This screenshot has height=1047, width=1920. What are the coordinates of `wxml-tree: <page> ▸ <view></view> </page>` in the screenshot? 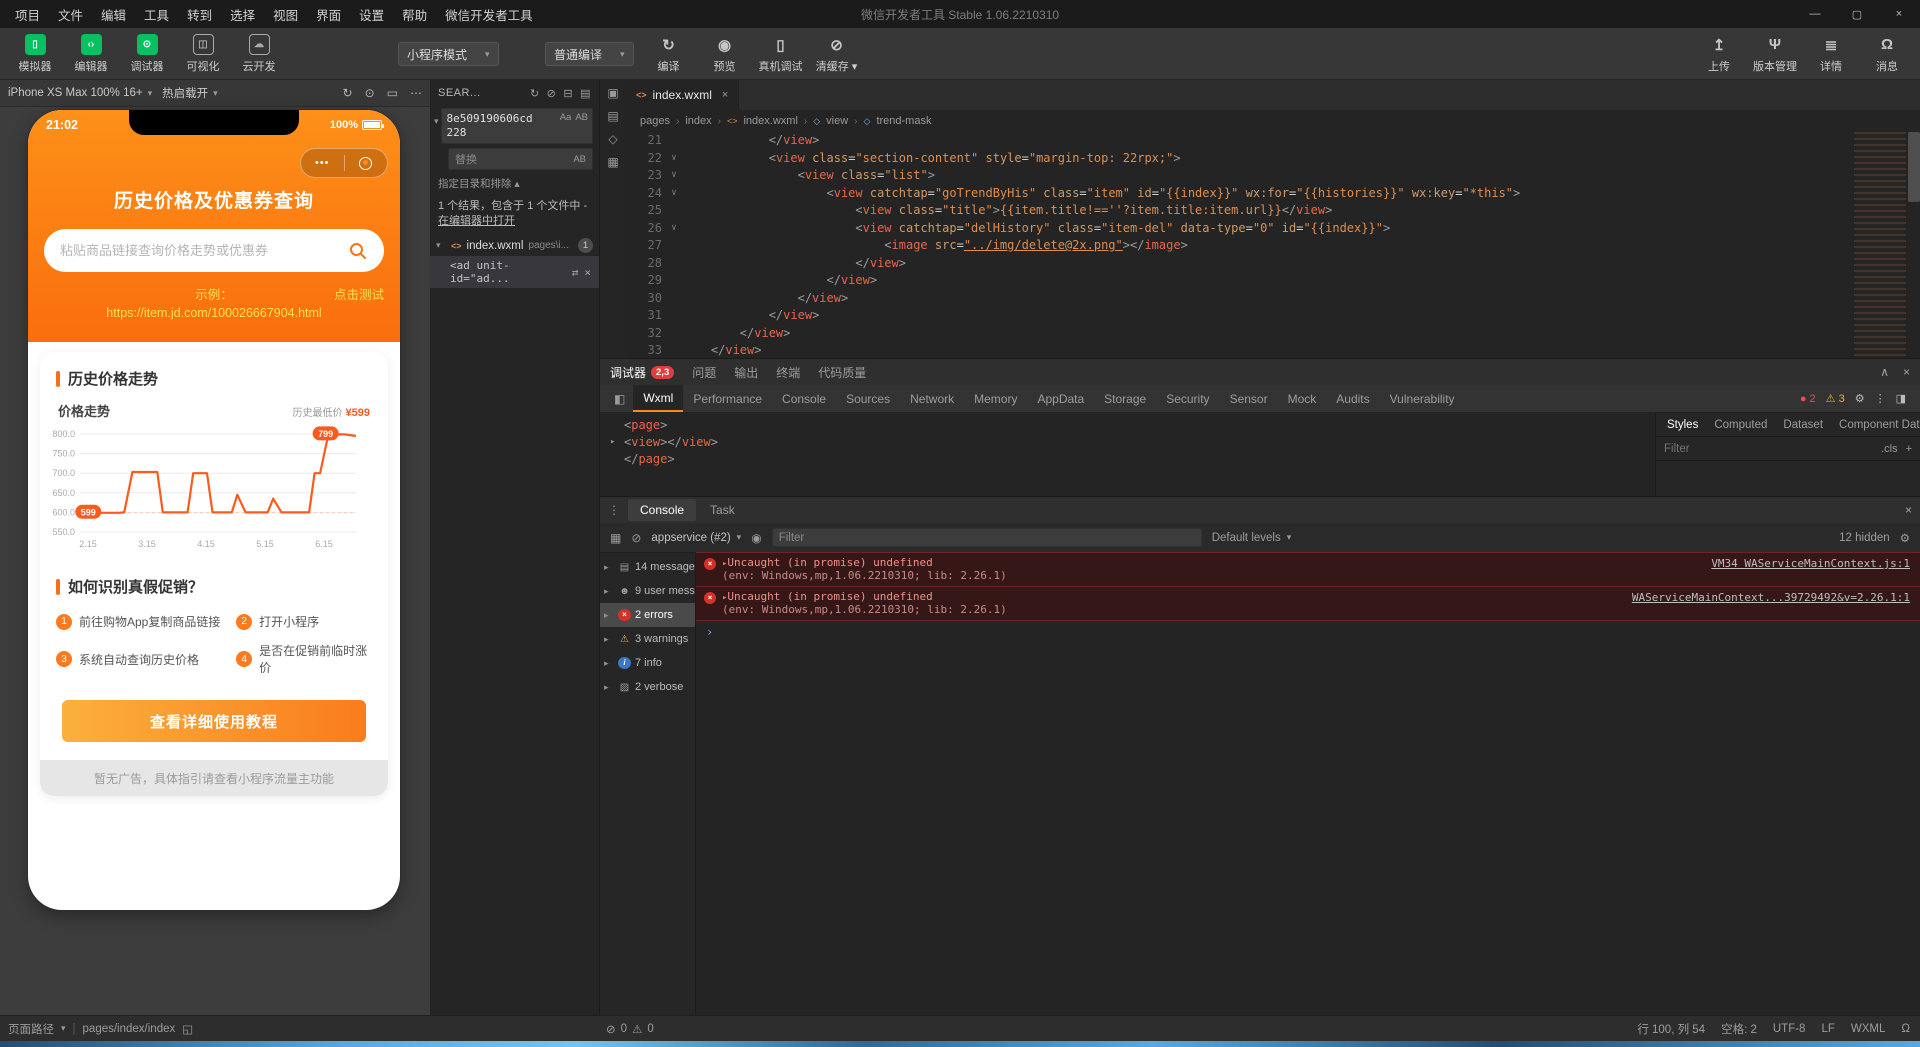 It's located at (1127, 454).